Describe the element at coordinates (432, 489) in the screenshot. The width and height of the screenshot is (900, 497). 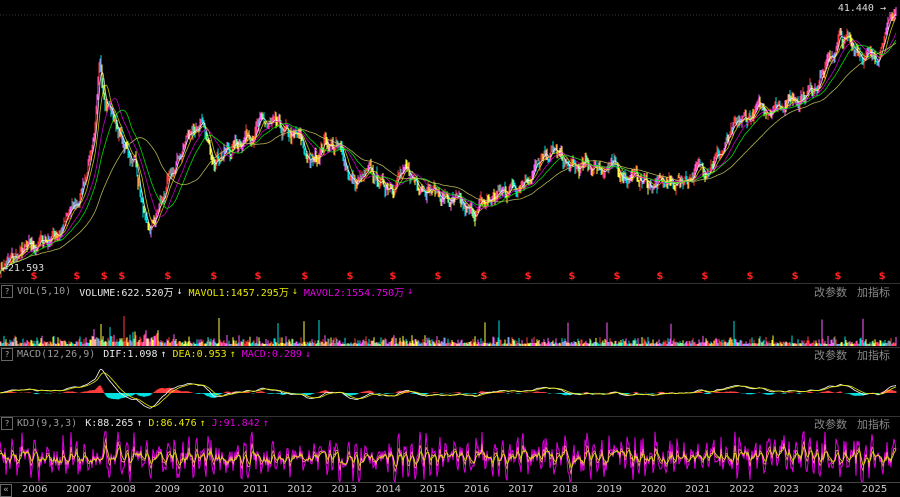
I see `x-tick-label: 2015` at that location.